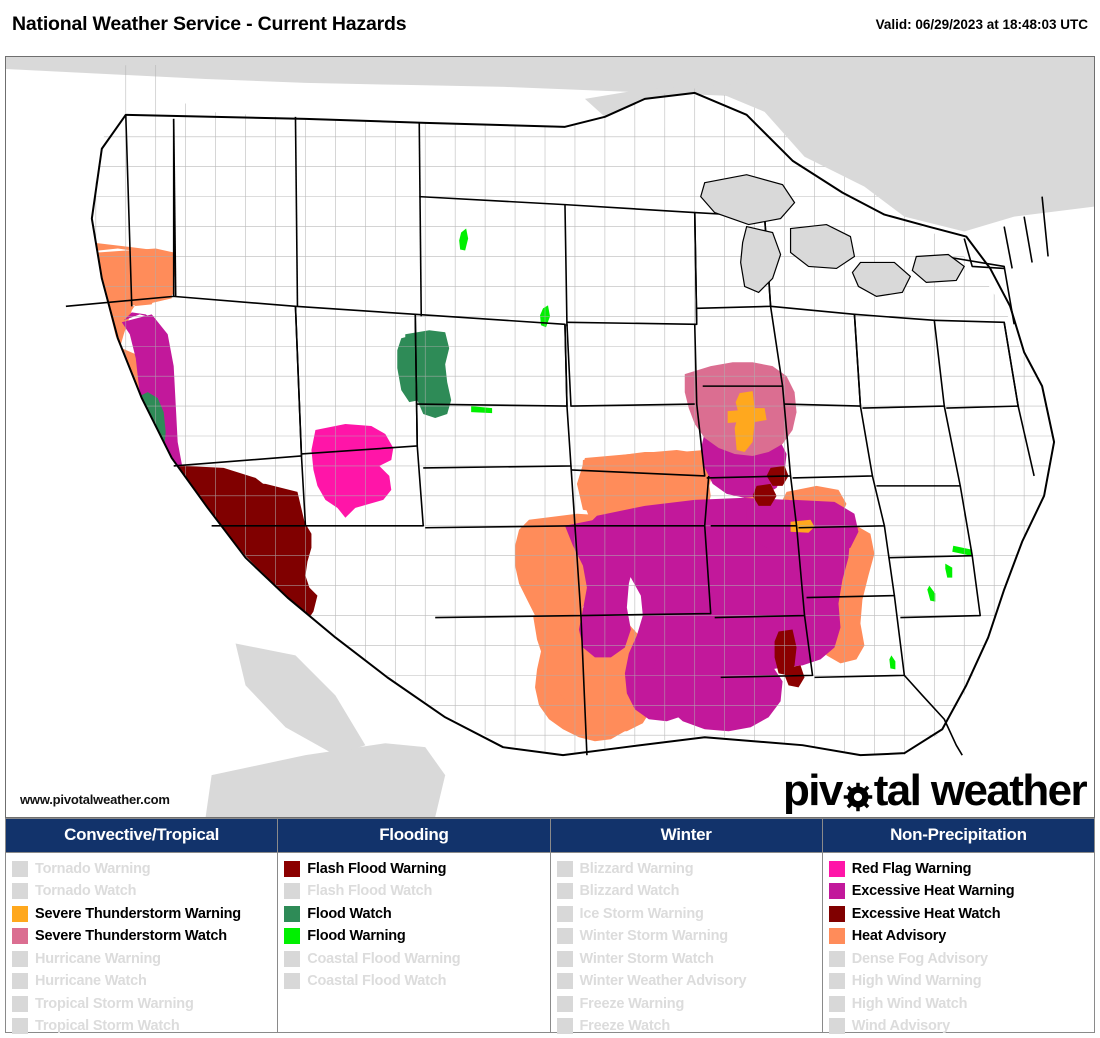 Image resolution: width=1100 pixels, height=1038 pixels. What do you see at coordinates (107, 1026) in the screenshot?
I see `legend-item-label: Tropical Storm Watch` at bounding box center [107, 1026].